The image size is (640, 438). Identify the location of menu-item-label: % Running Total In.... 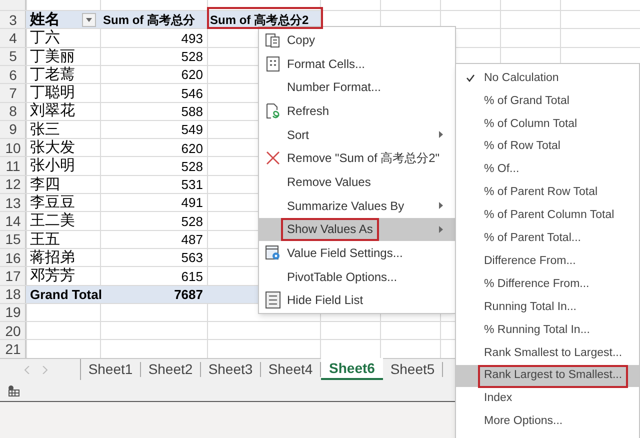
(537, 330).